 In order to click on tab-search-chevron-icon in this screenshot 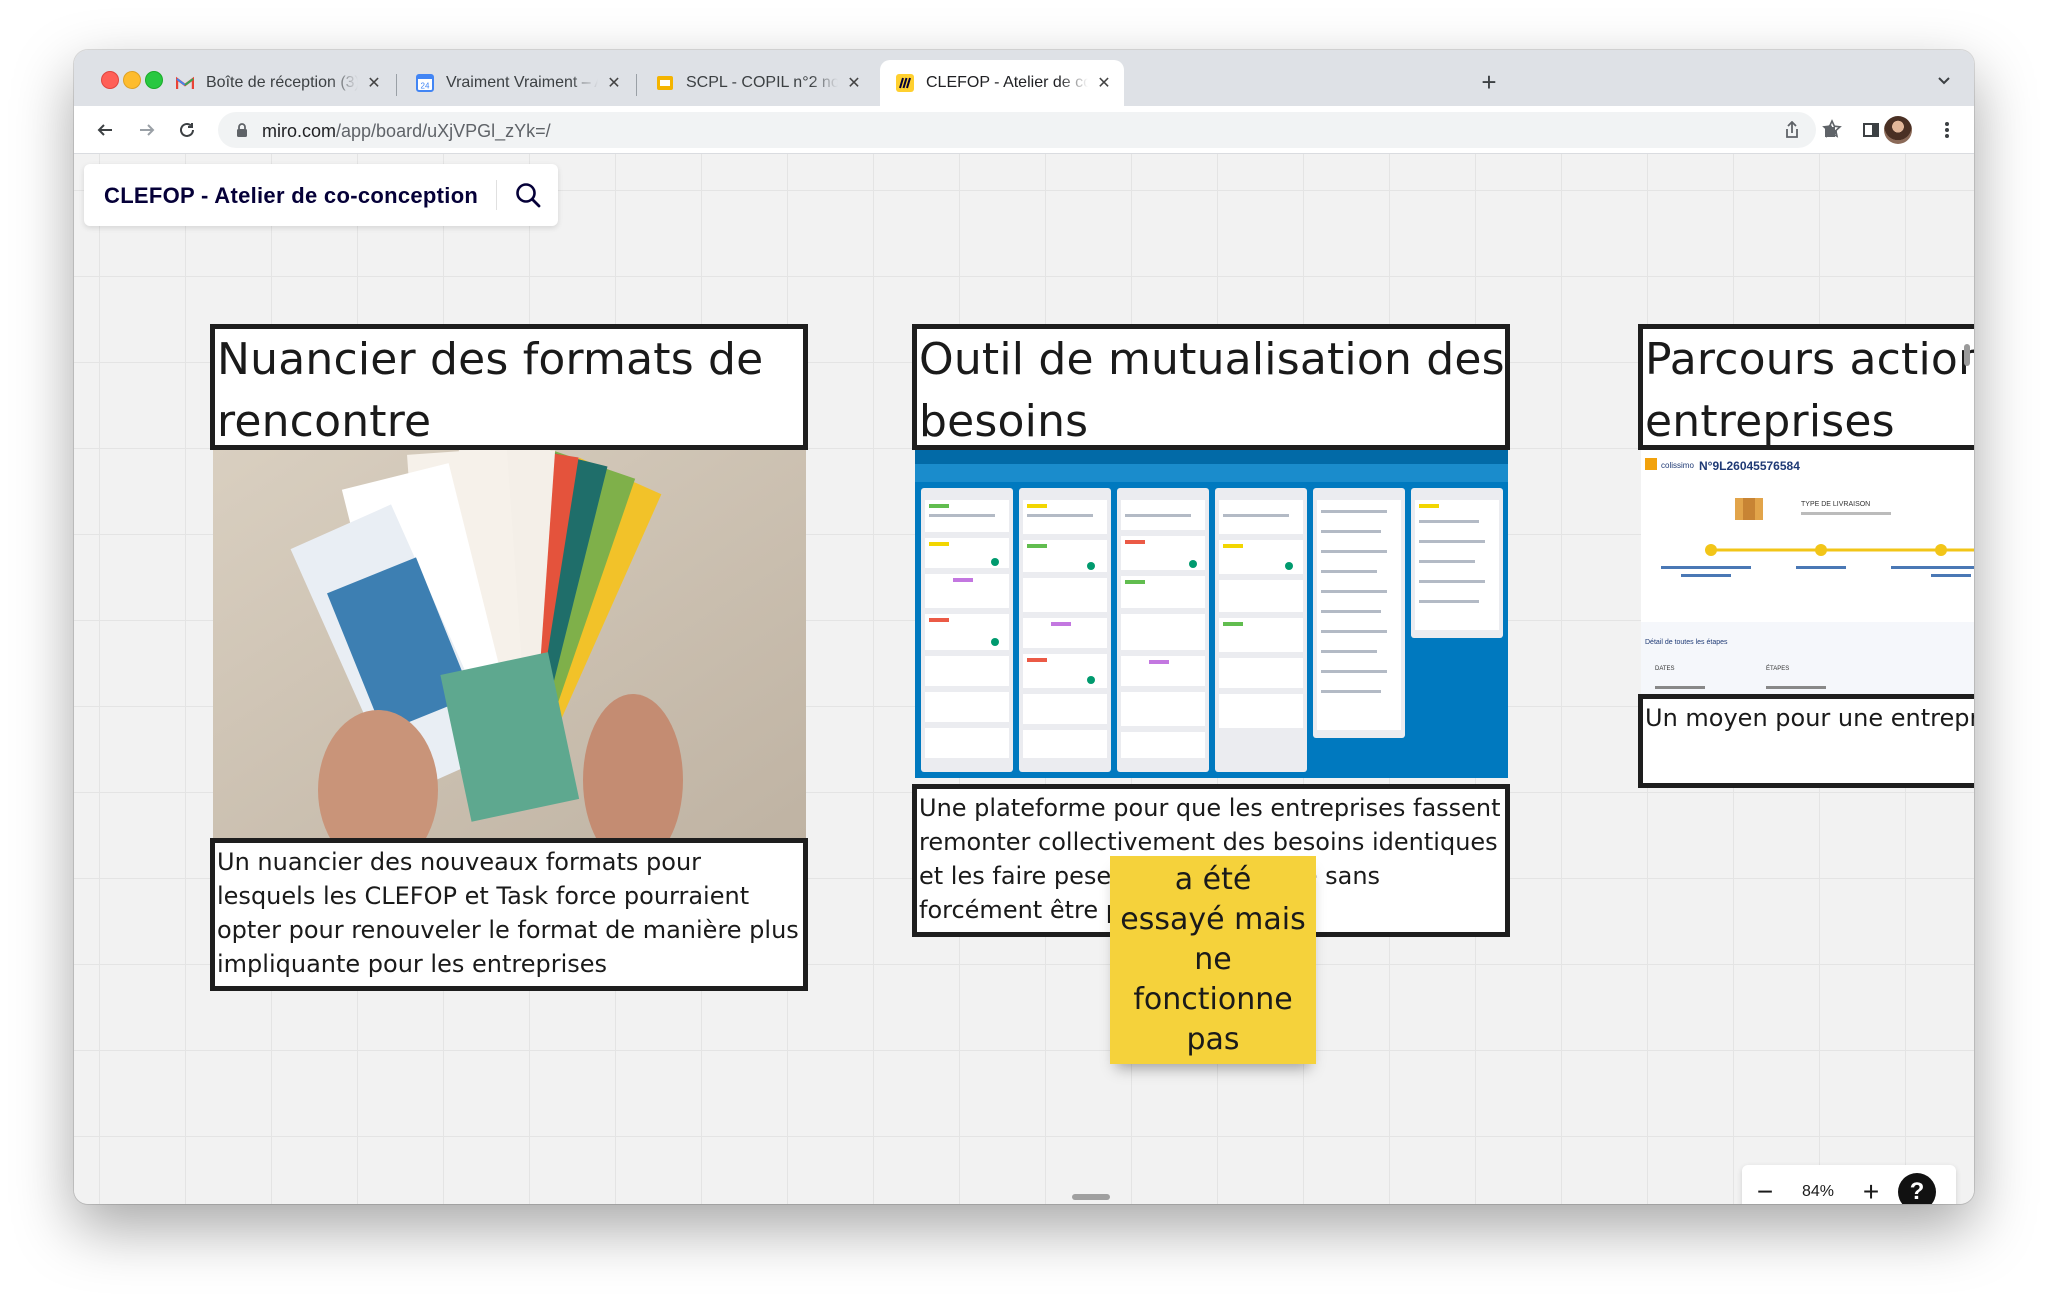, I will do `click(1944, 80)`.